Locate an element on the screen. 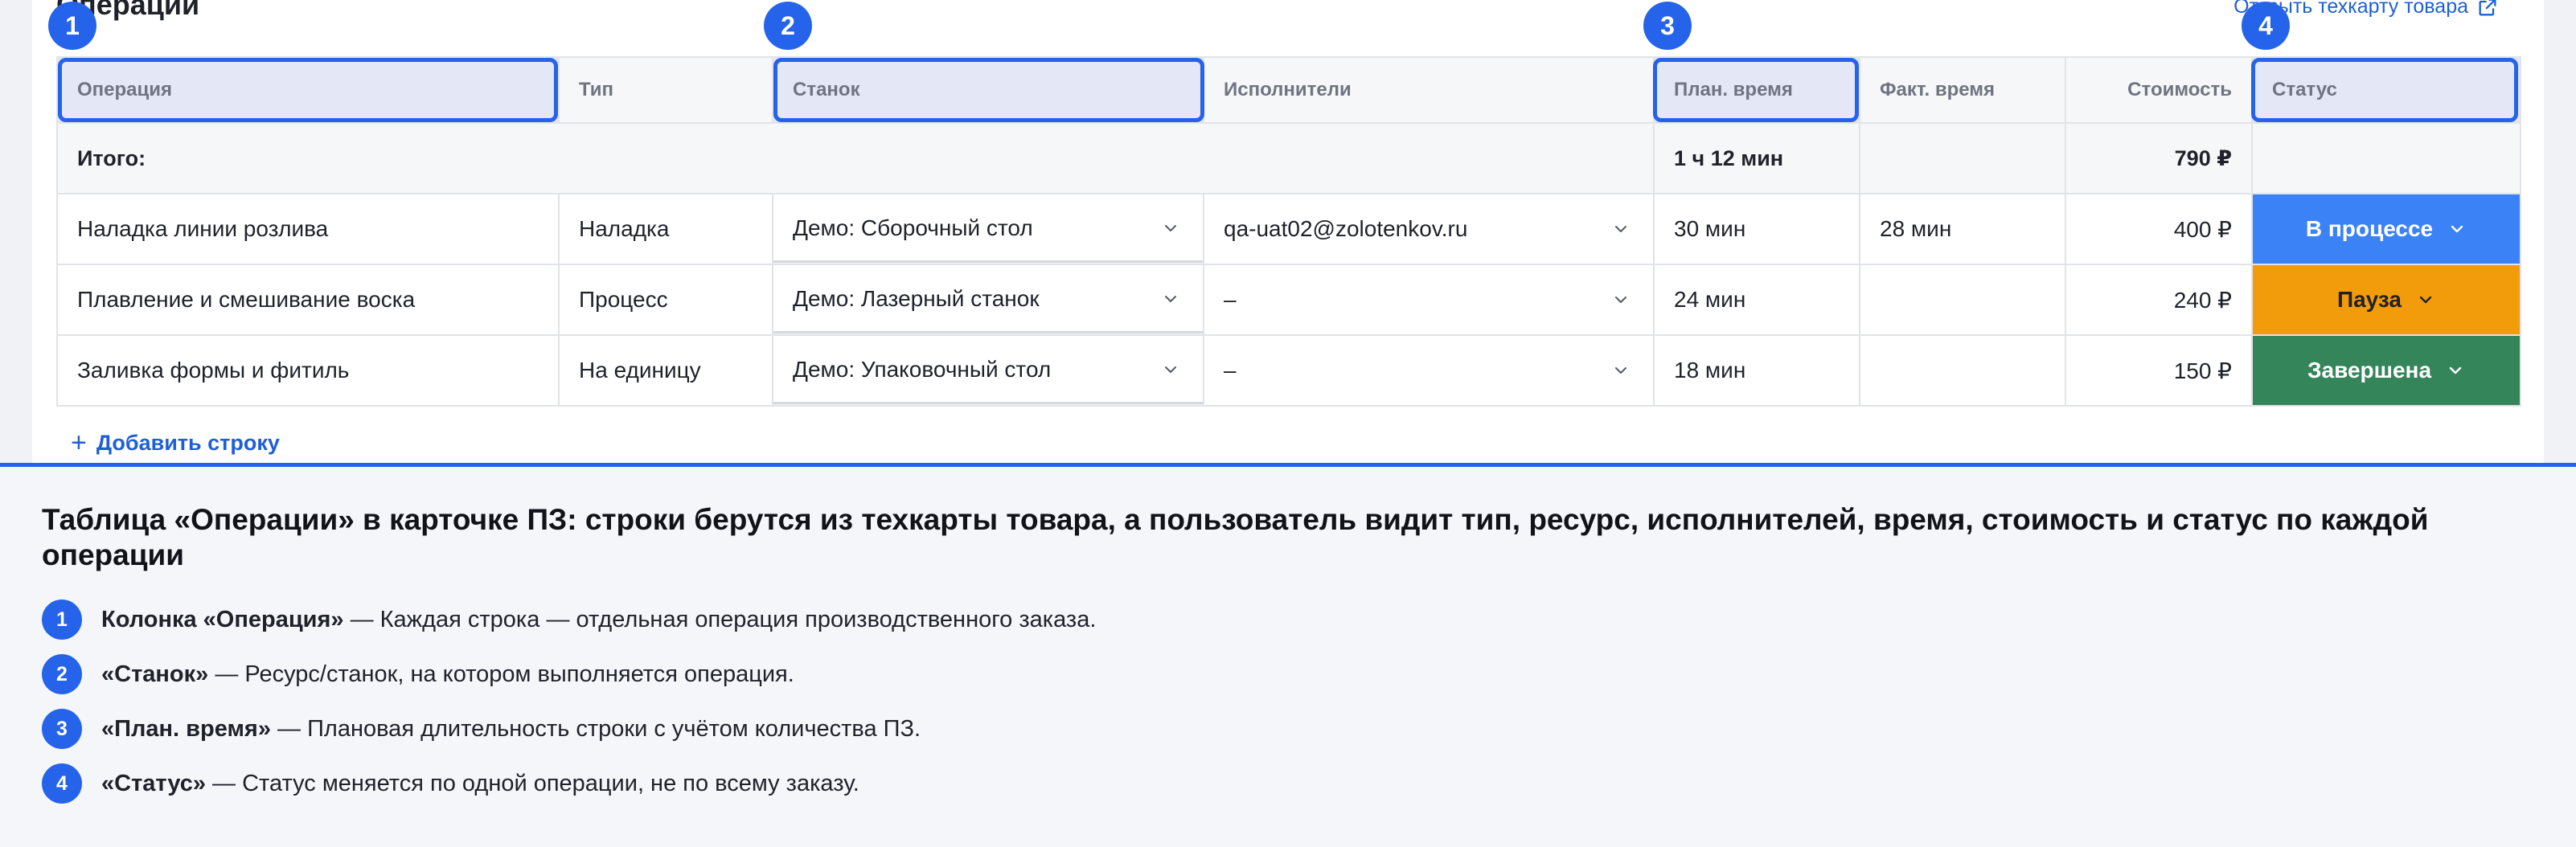 This screenshot has height=847, width=2576. header-operation: Операция is located at coordinates (308, 90).